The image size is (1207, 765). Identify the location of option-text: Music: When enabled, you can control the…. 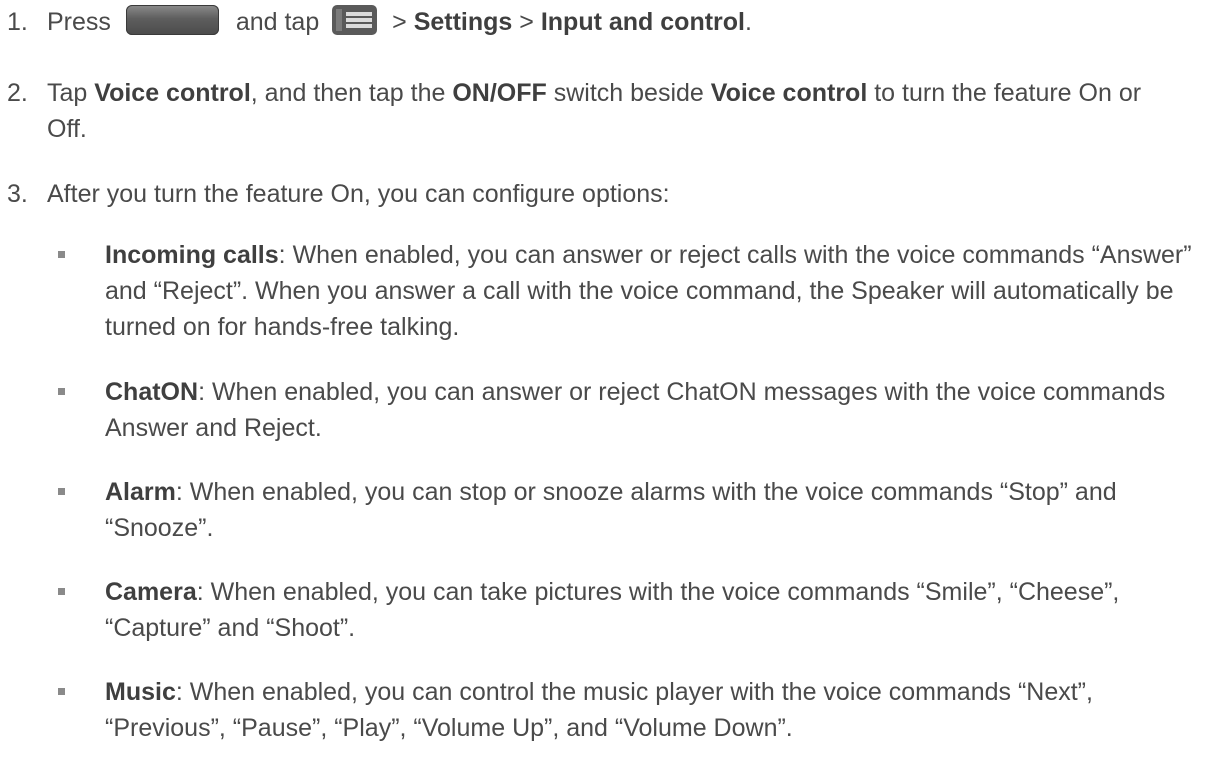
(652, 710).